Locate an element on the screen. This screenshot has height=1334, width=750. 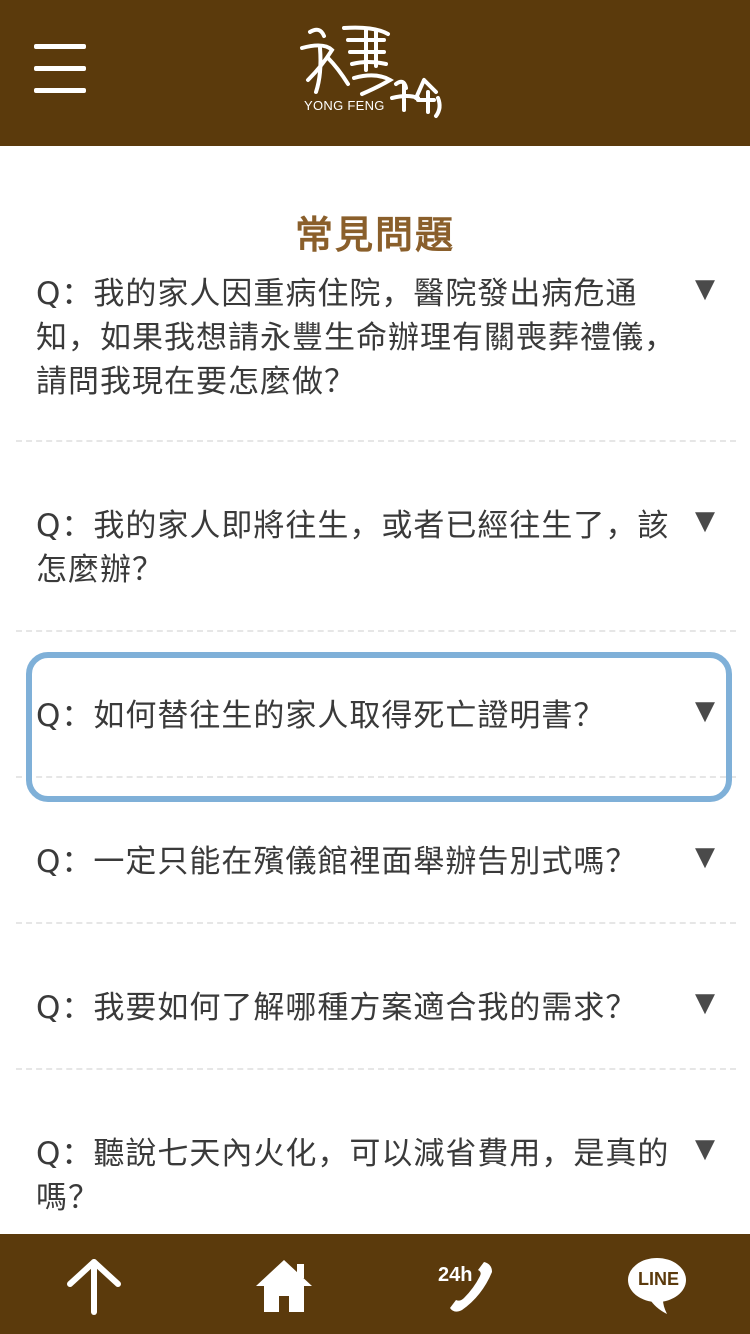
faq-item-2: Q：我的家人即將往生，或者已經往生了，該怎麼辦？ ▼ is located at coordinates (376, 536).